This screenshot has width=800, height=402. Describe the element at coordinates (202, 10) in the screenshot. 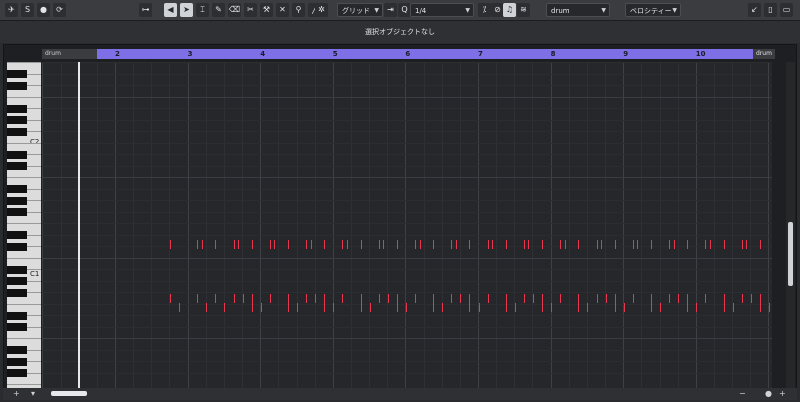

I see `range-tool-icon: ⌶` at that location.